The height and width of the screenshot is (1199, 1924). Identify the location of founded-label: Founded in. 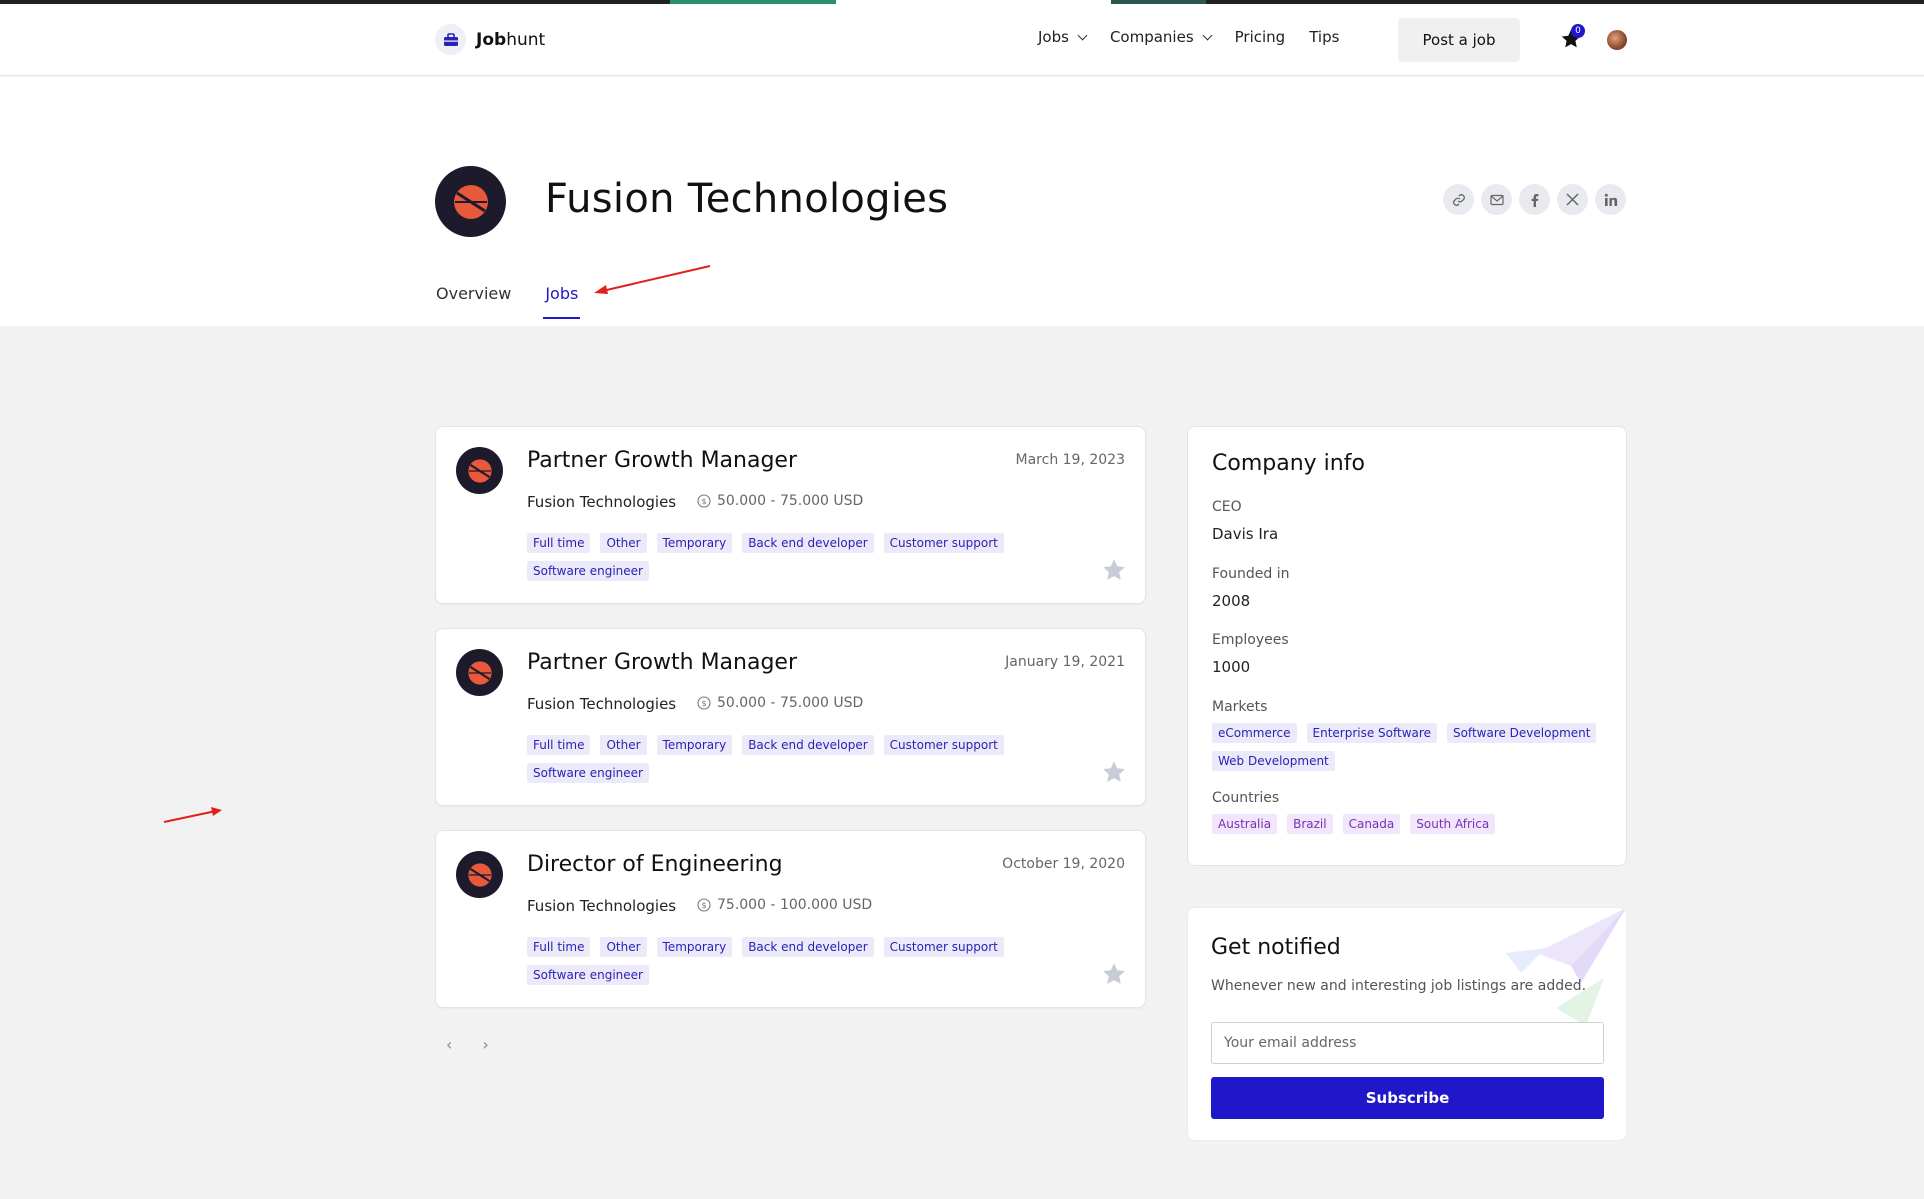
(1251, 574).